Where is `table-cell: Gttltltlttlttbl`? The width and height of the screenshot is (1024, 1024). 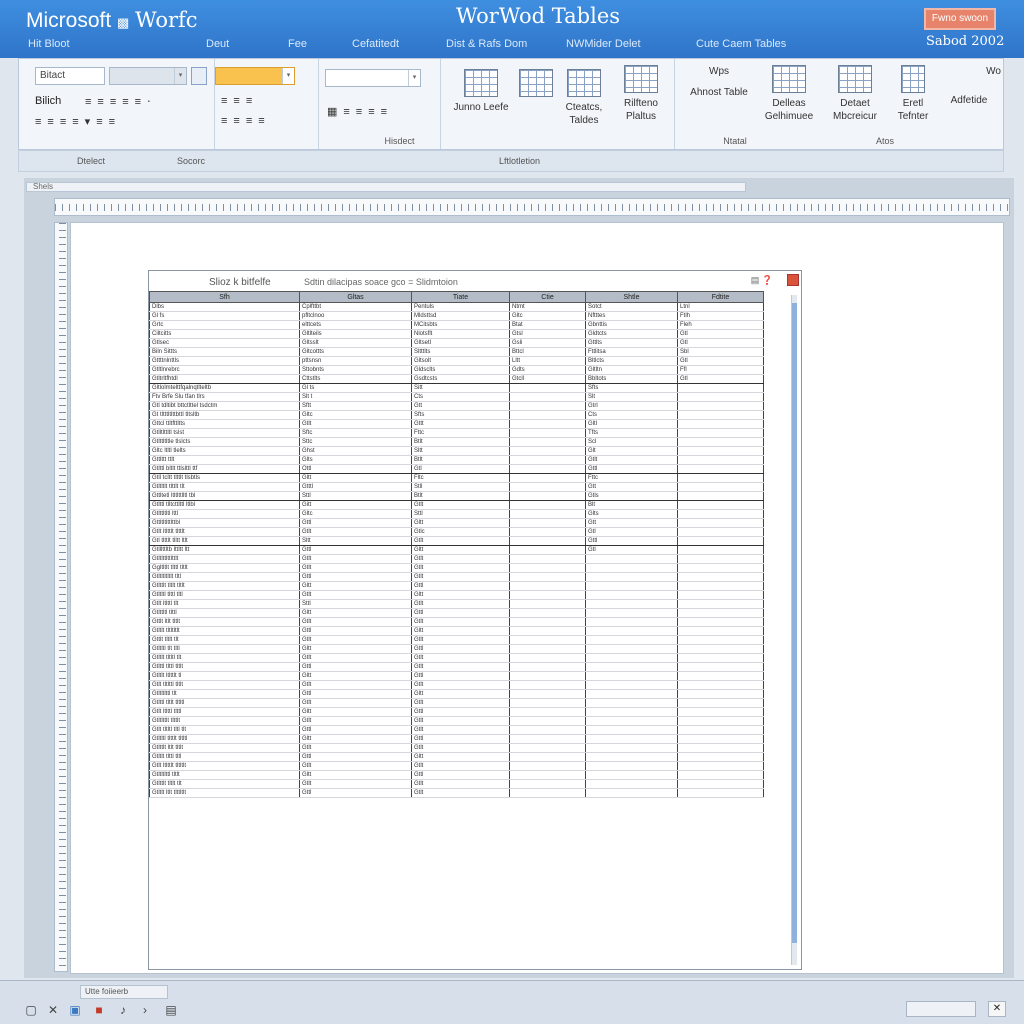
table-cell: Gttltltlttlttbl is located at coordinates (224, 523).